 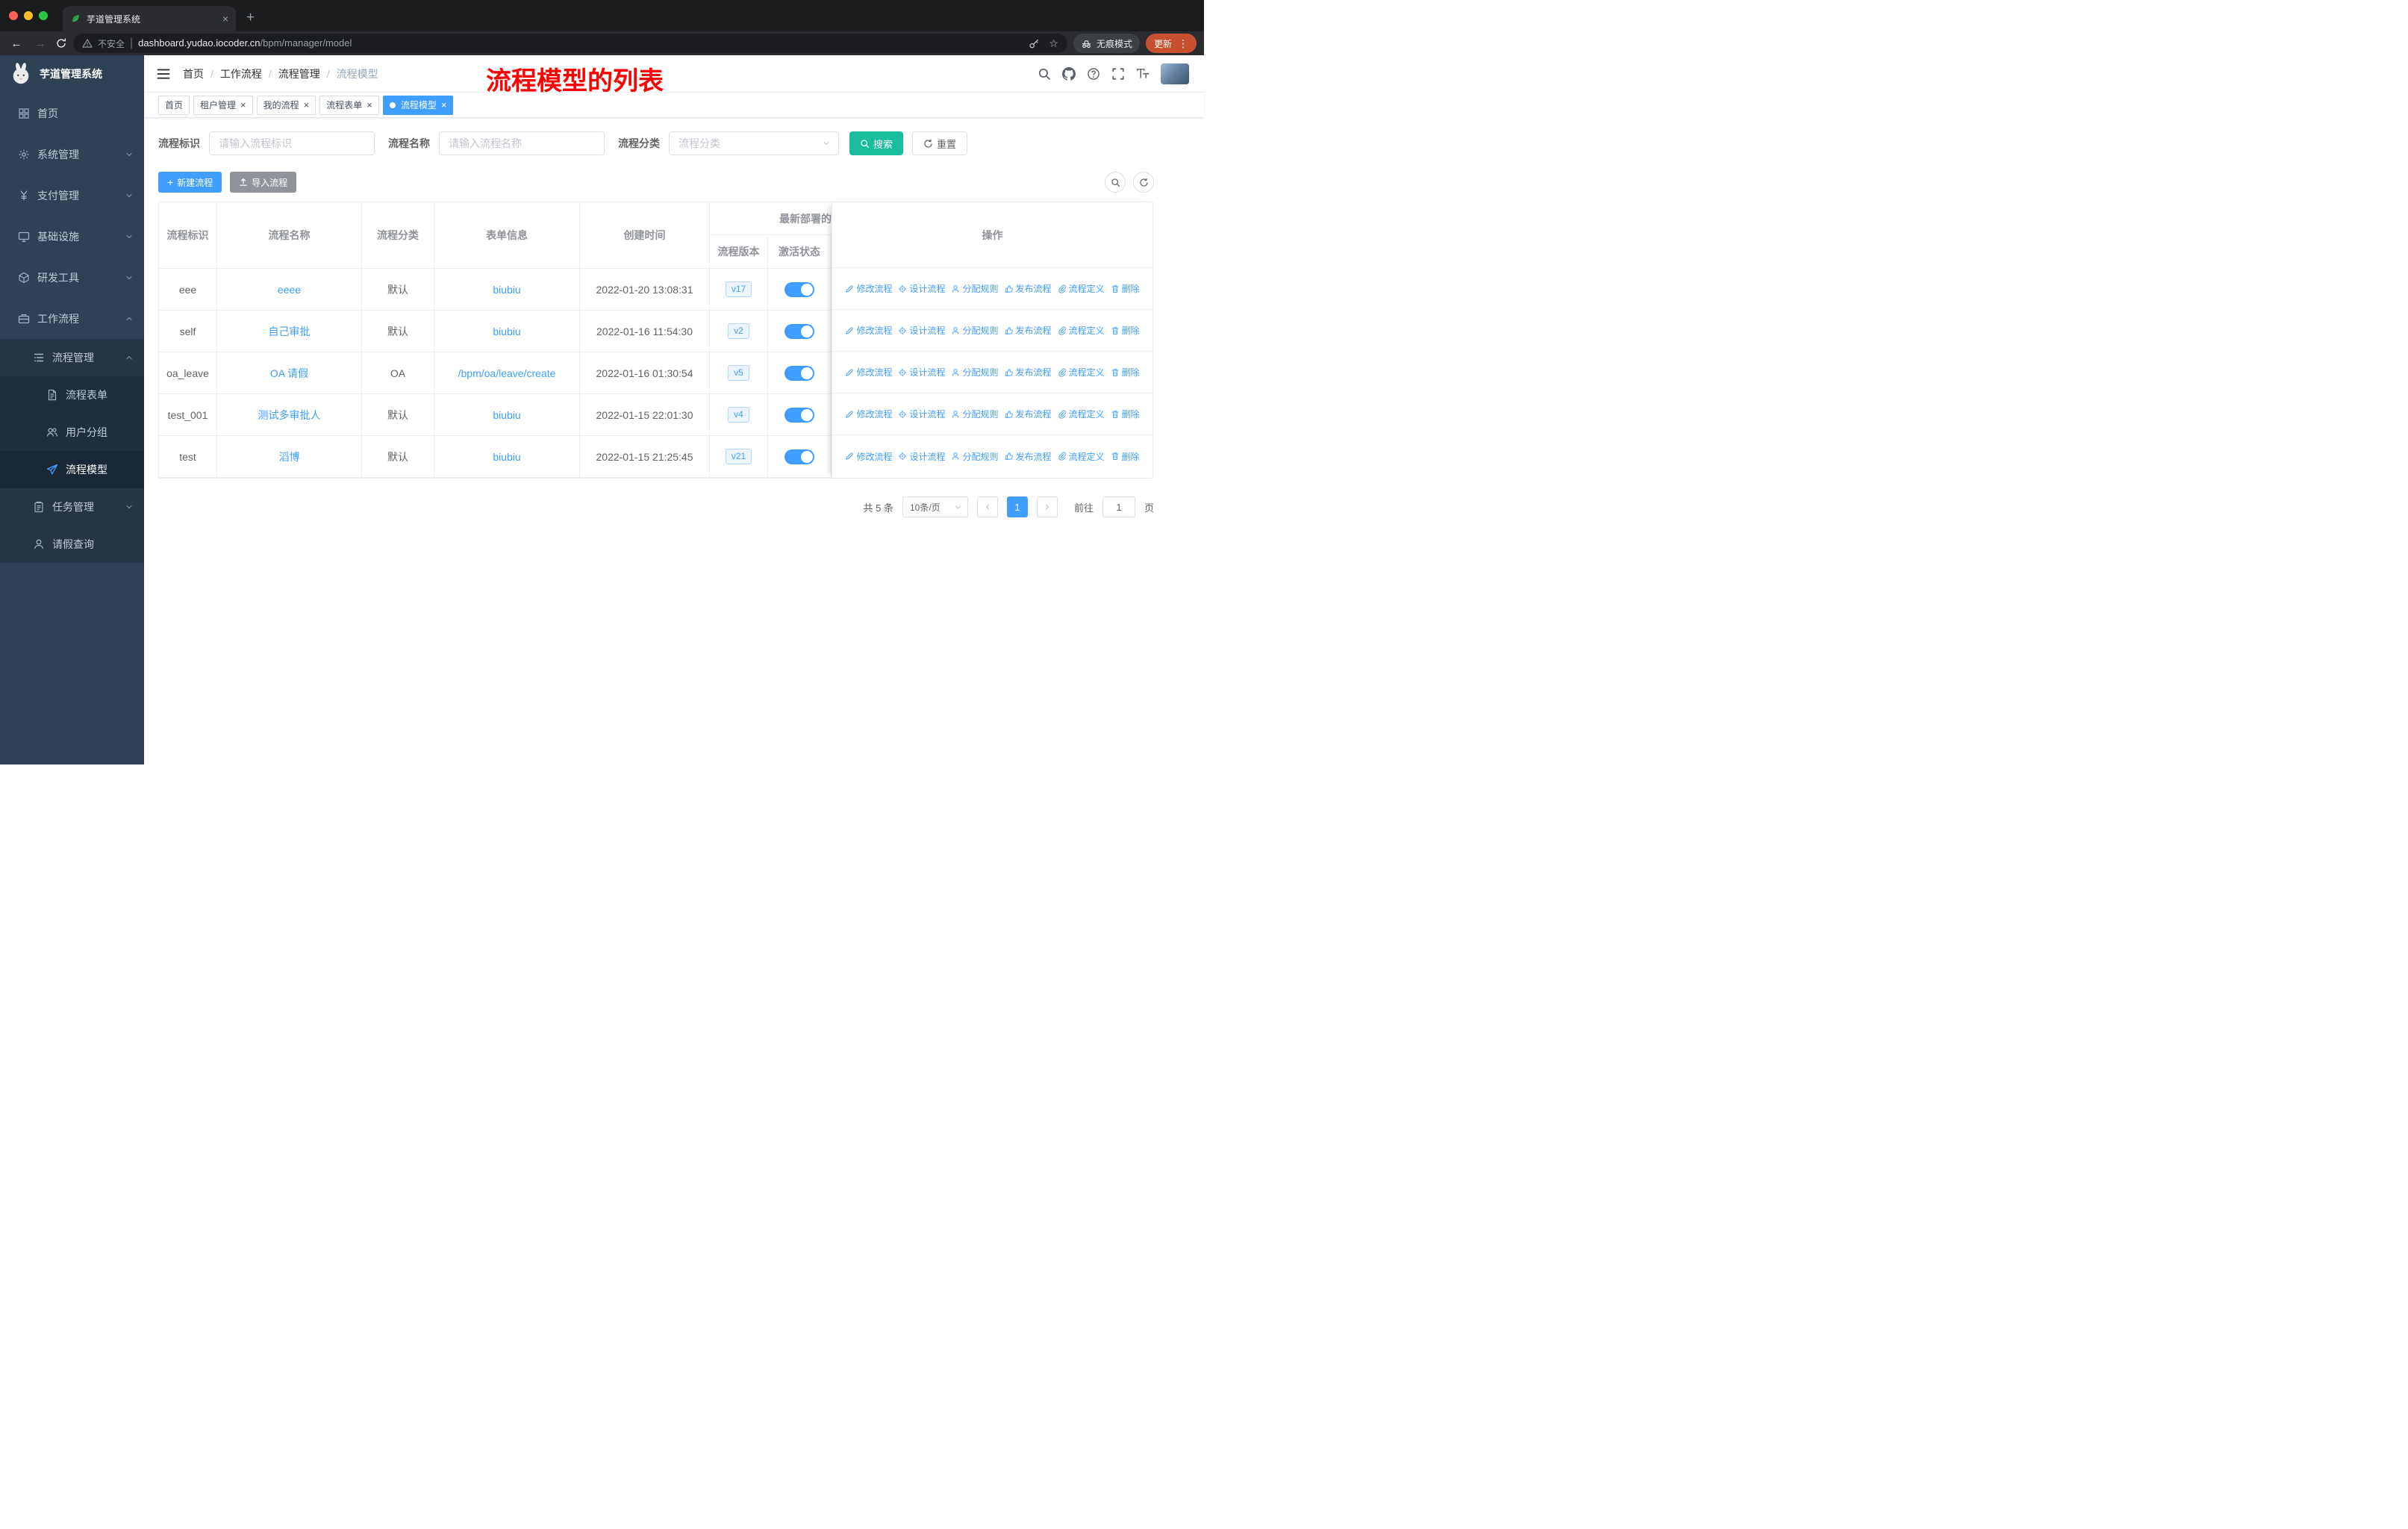 What do you see at coordinates (1115, 183) in the screenshot?
I see `toggle-search-button` at bounding box center [1115, 183].